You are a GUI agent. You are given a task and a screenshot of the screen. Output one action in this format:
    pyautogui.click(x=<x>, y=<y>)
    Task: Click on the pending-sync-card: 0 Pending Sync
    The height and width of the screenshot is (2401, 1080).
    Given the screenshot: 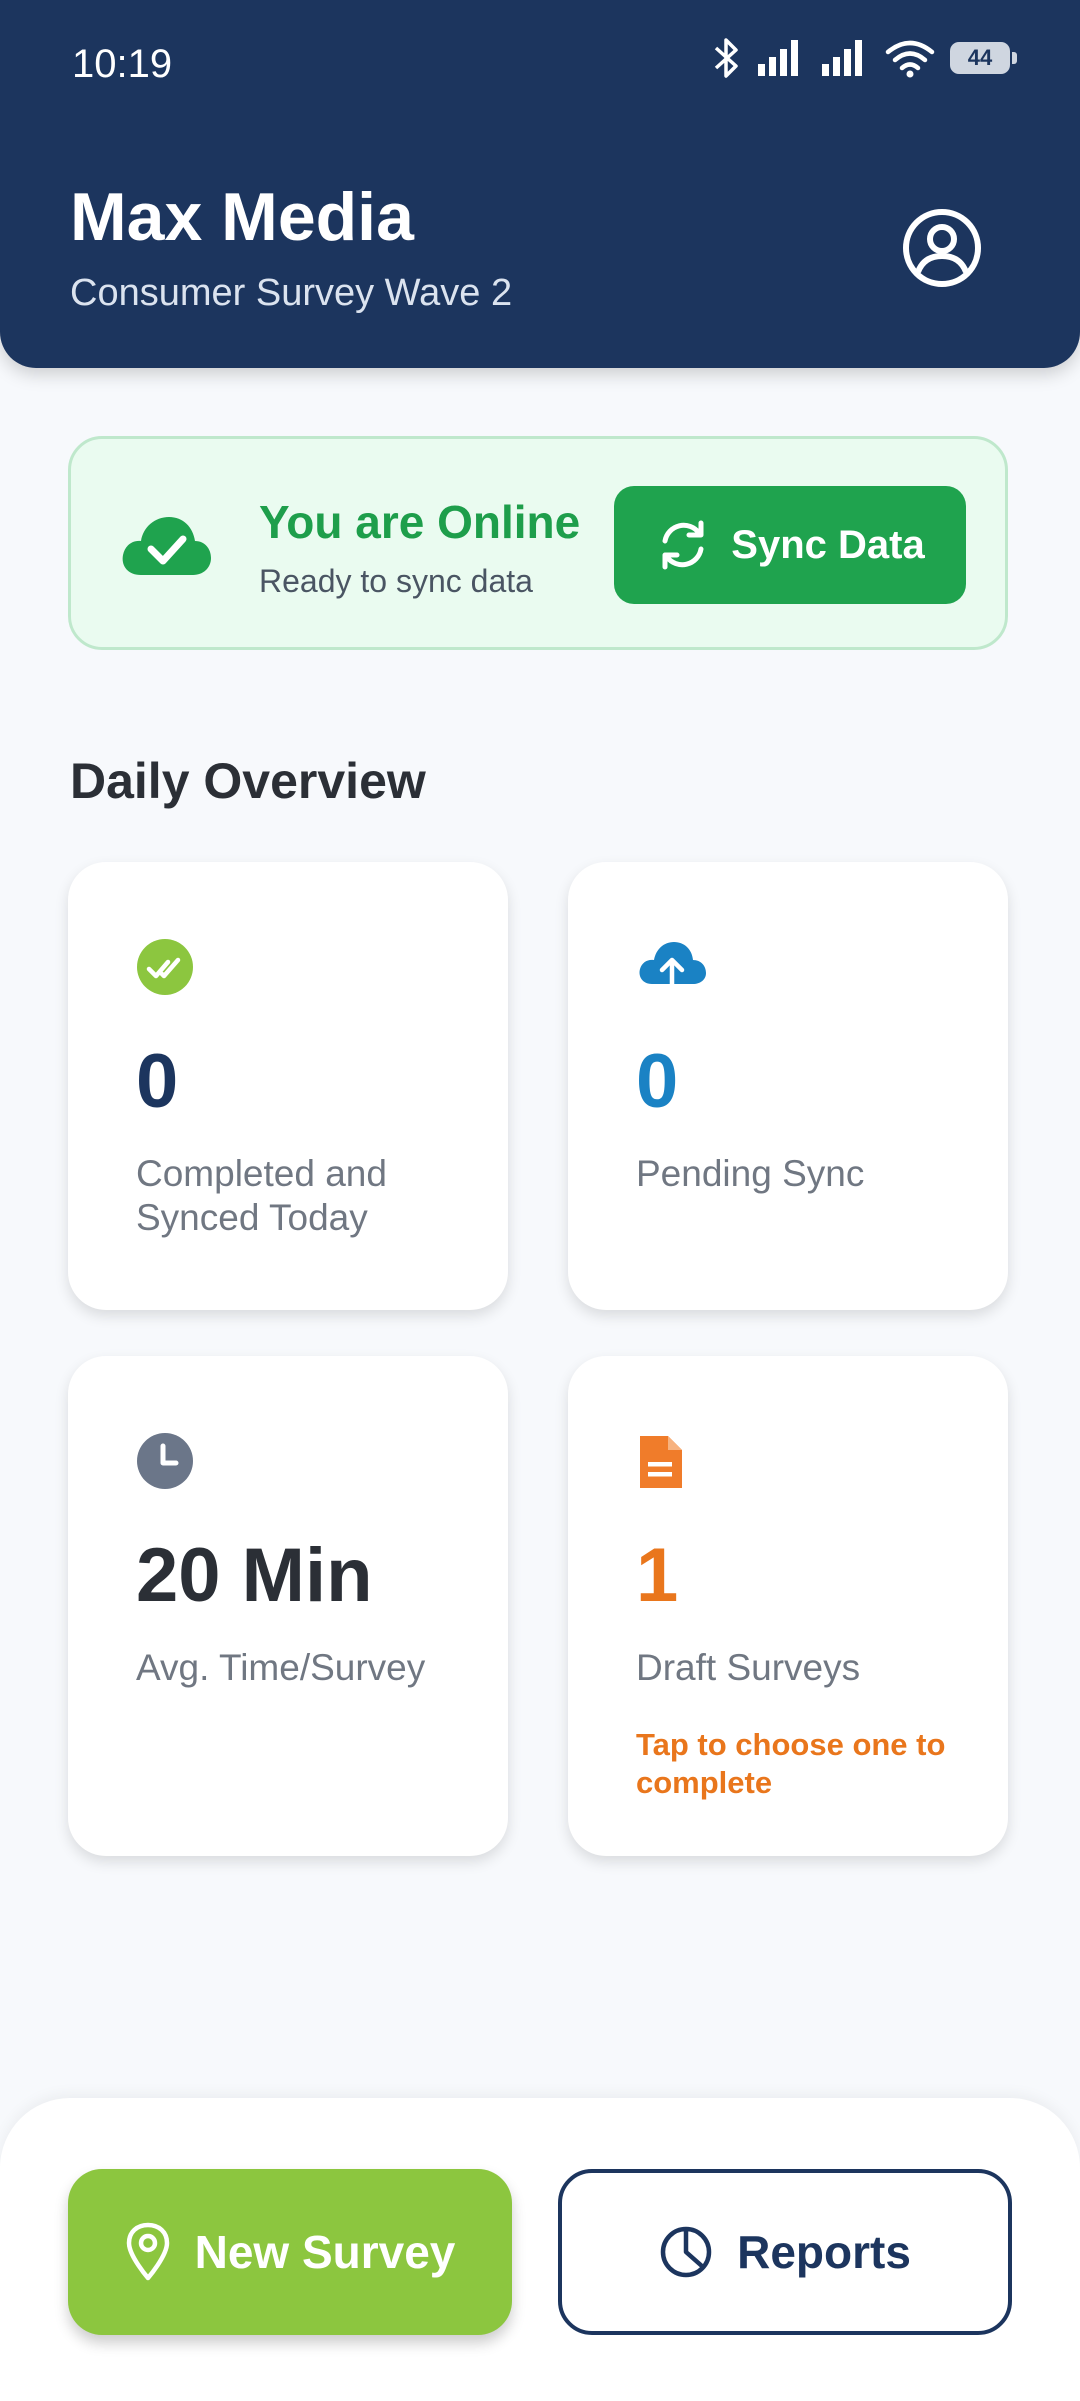 What is the action you would take?
    pyautogui.click(x=788, y=1086)
    